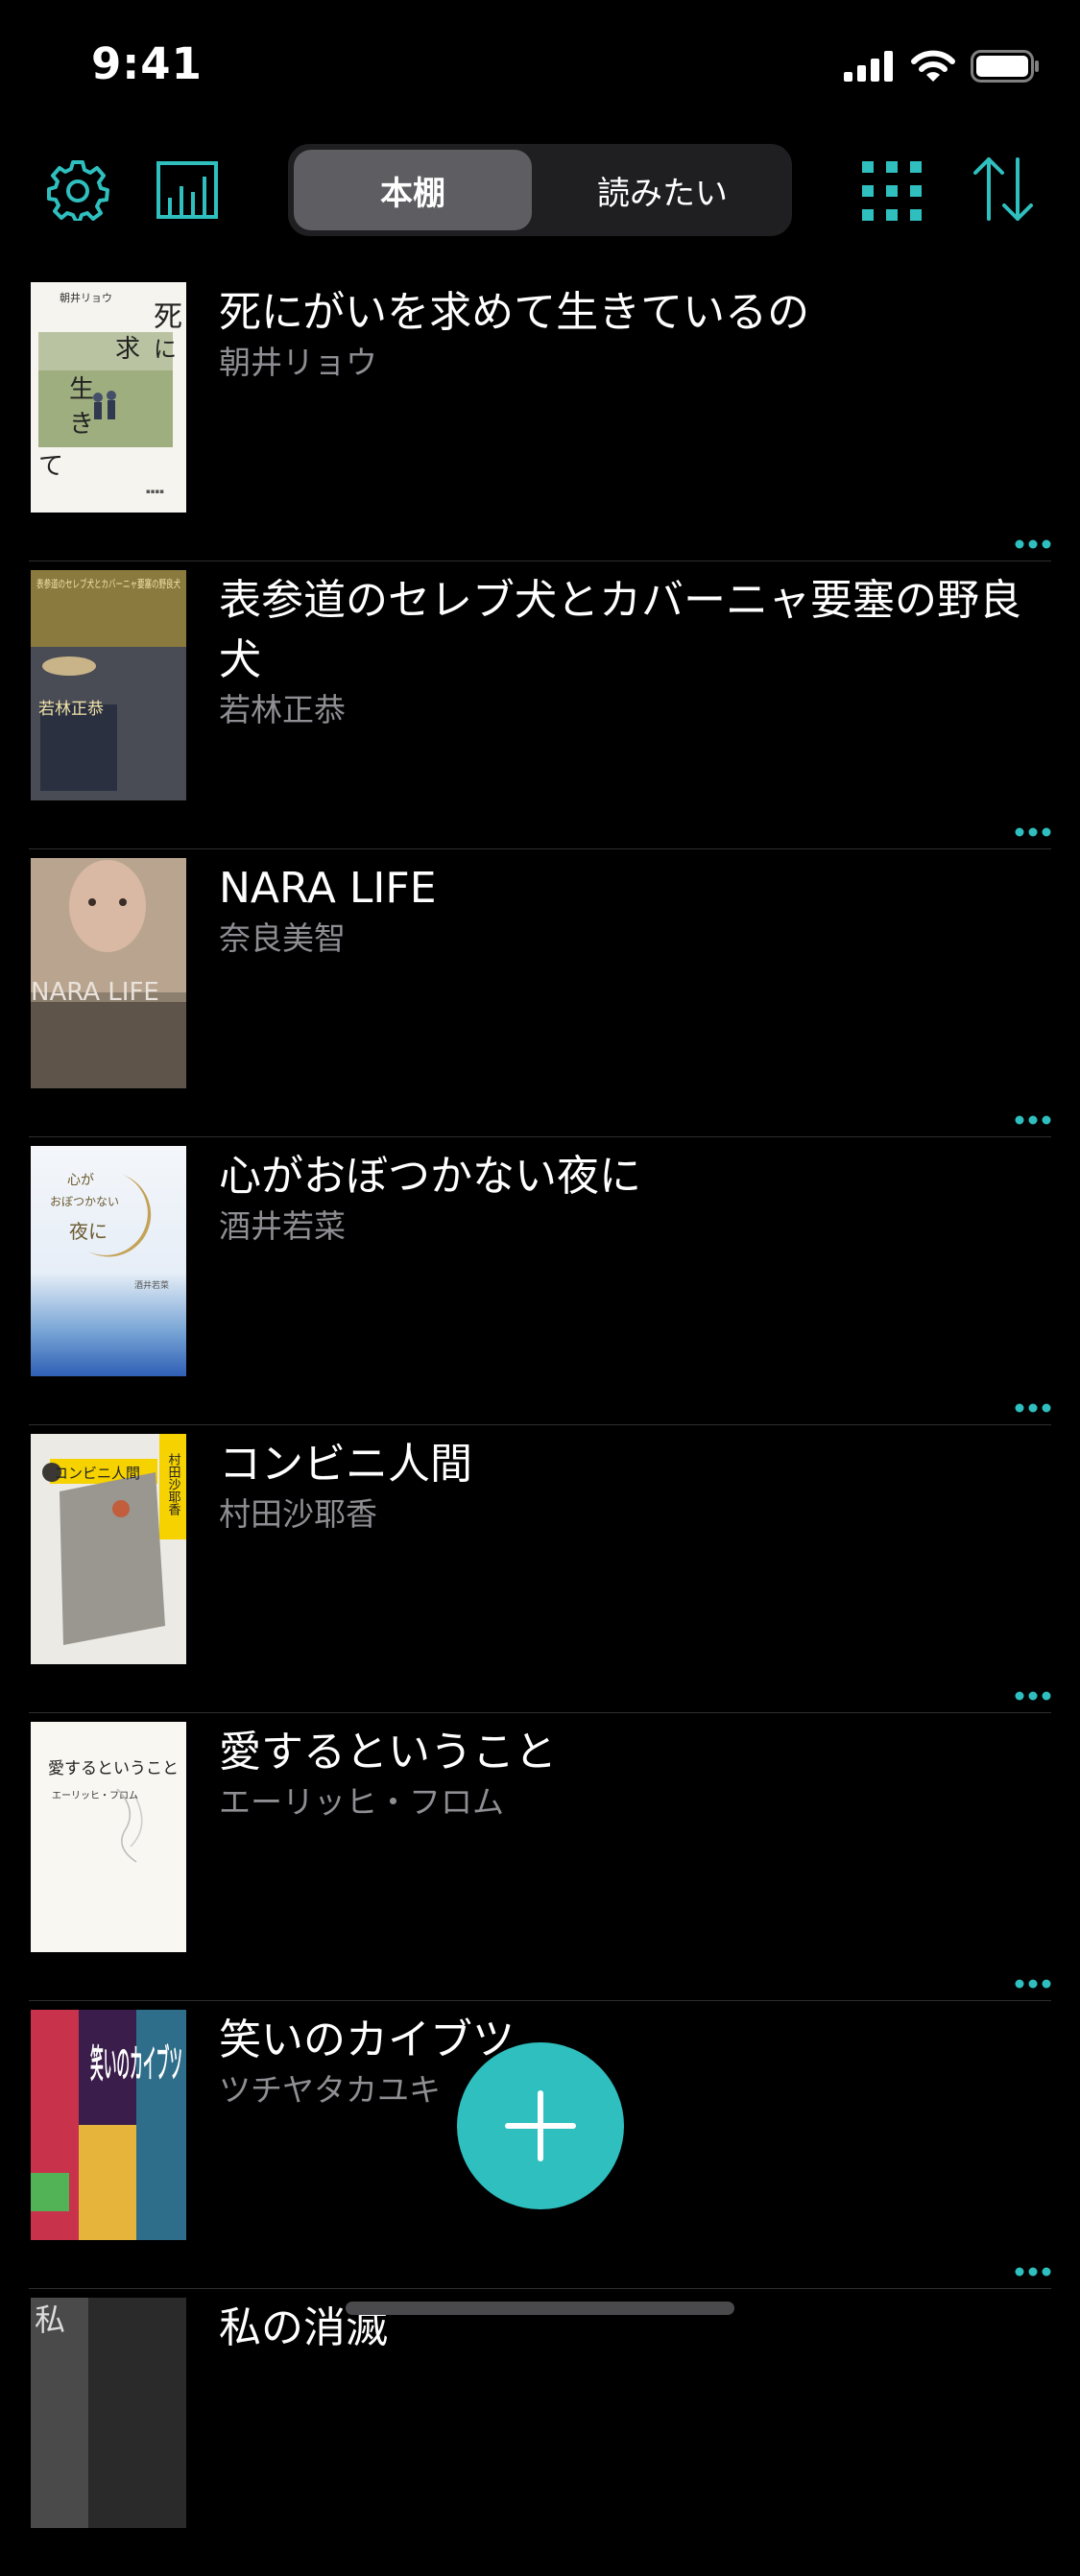  I want to click on home-indicator, so click(540, 2308).